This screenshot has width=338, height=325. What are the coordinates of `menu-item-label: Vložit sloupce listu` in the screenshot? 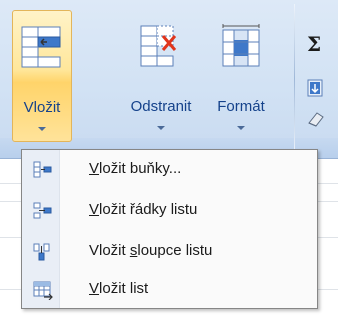 It's located at (151, 250).